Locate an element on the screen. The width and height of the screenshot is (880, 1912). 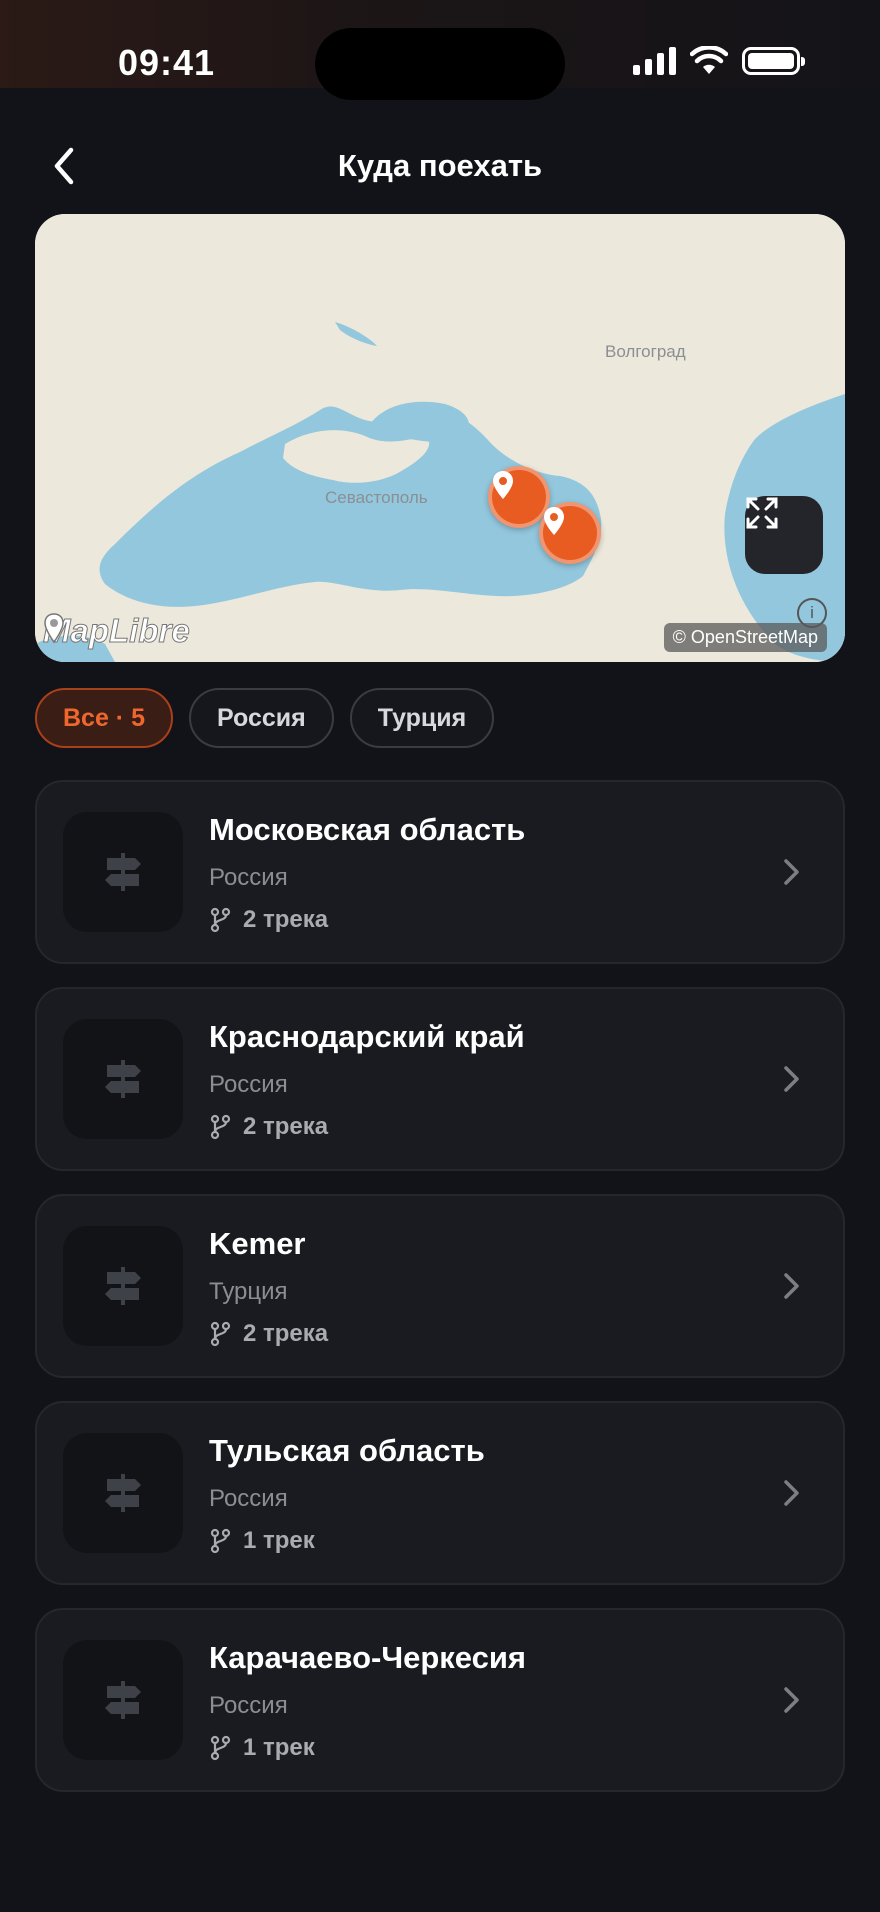
destination-title: Краснодарский край is located at coordinates (367, 1036).